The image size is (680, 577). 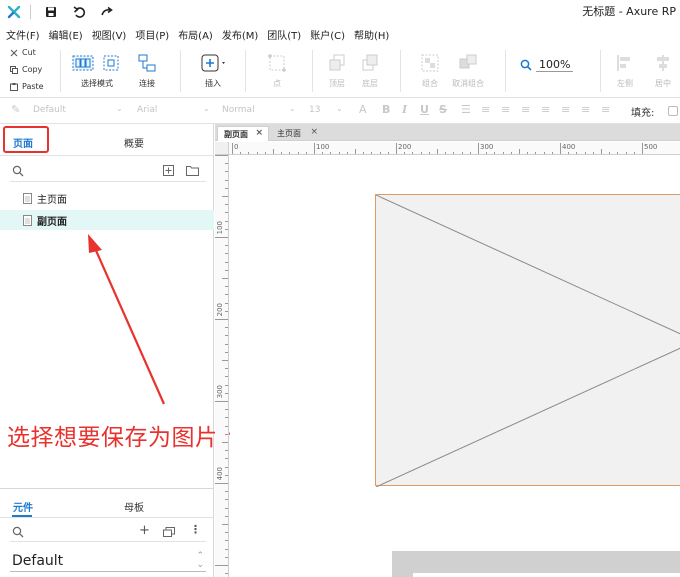 What do you see at coordinates (277, 70) in the screenshot?
I see `point-button: 点` at bounding box center [277, 70].